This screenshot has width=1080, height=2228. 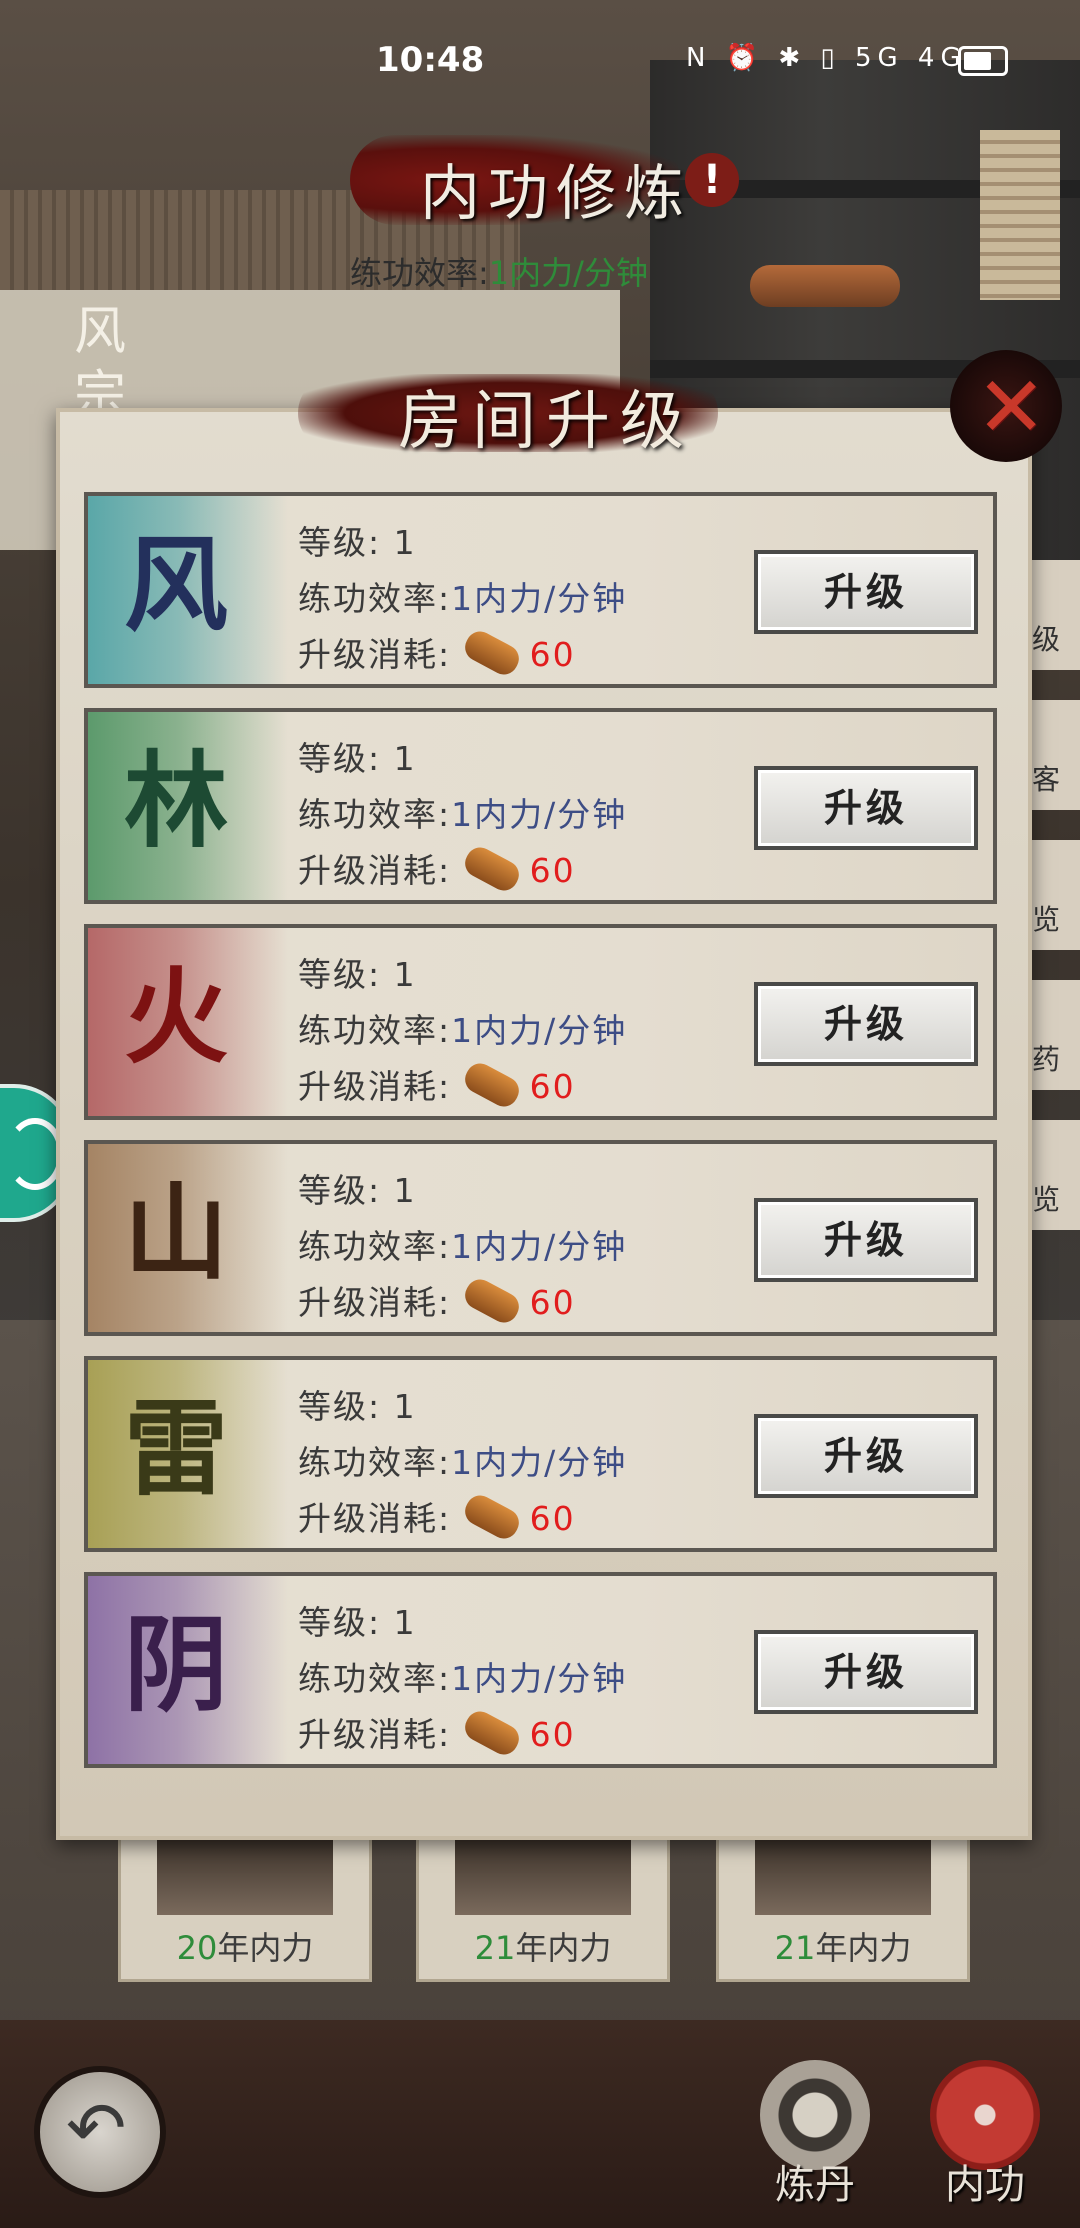 I want to click on hero-card: 20年内力, so click(x=245, y=1907).